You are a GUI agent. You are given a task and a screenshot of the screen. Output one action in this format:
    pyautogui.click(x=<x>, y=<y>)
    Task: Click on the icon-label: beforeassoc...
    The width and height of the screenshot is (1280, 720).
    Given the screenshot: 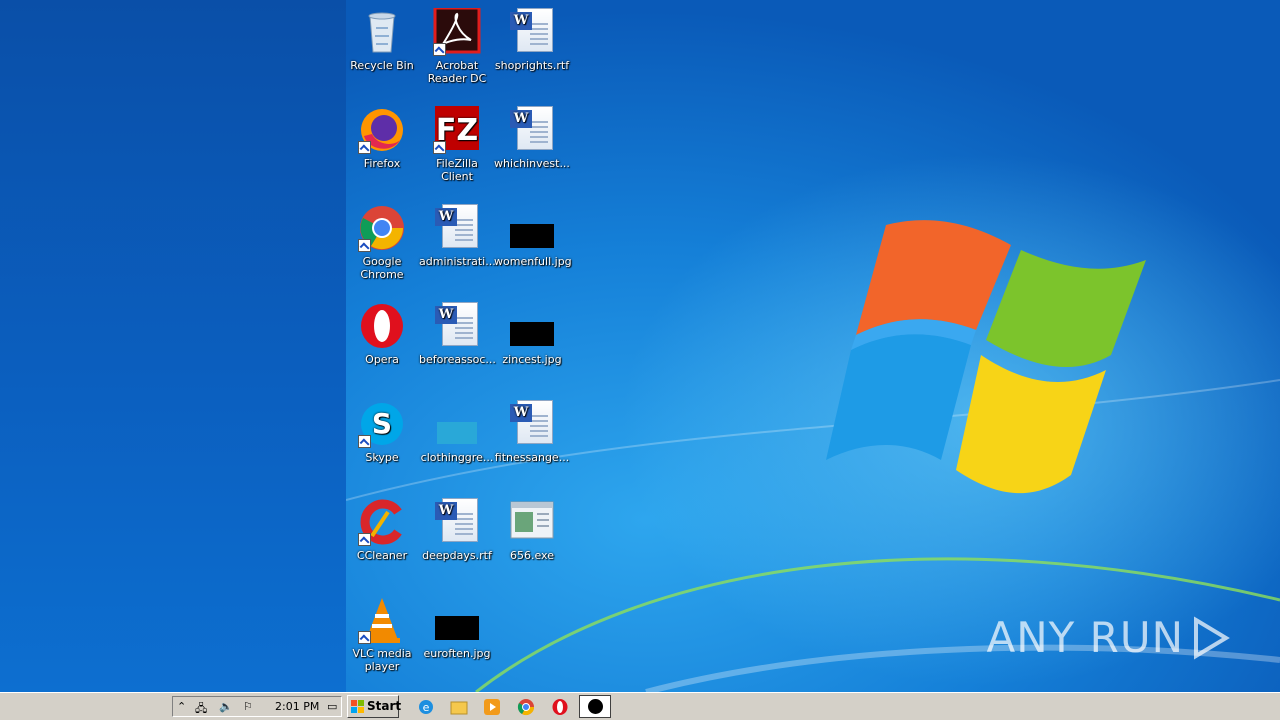 What is the action you would take?
    pyautogui.click(x=457, y=359)
    